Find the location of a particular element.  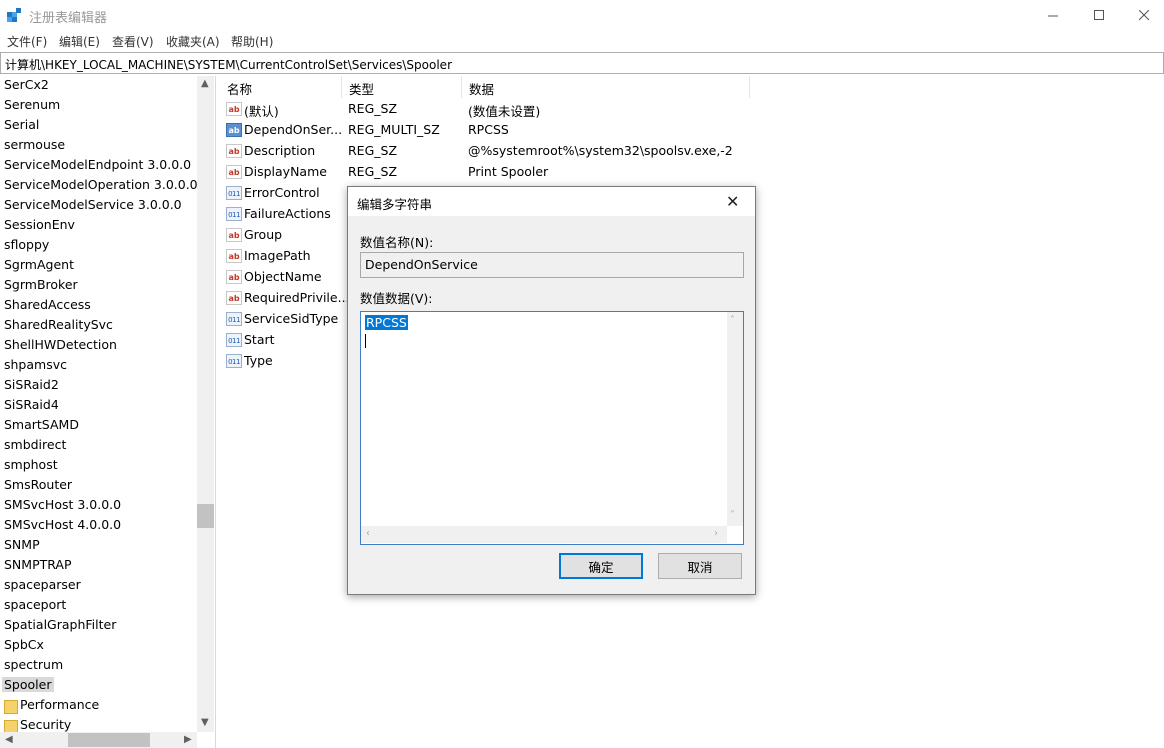

chevron-right-icon: › is located at coordinates (716, 533).